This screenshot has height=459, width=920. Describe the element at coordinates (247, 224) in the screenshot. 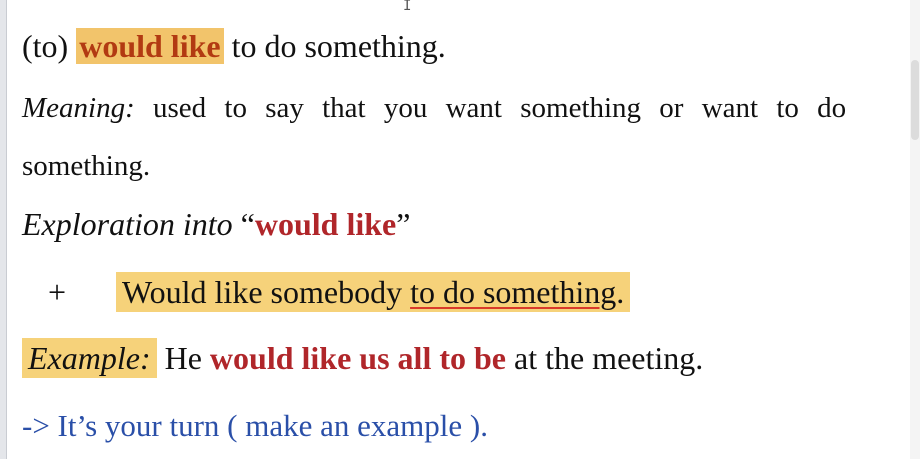

I see `open-quote: “` at that location.